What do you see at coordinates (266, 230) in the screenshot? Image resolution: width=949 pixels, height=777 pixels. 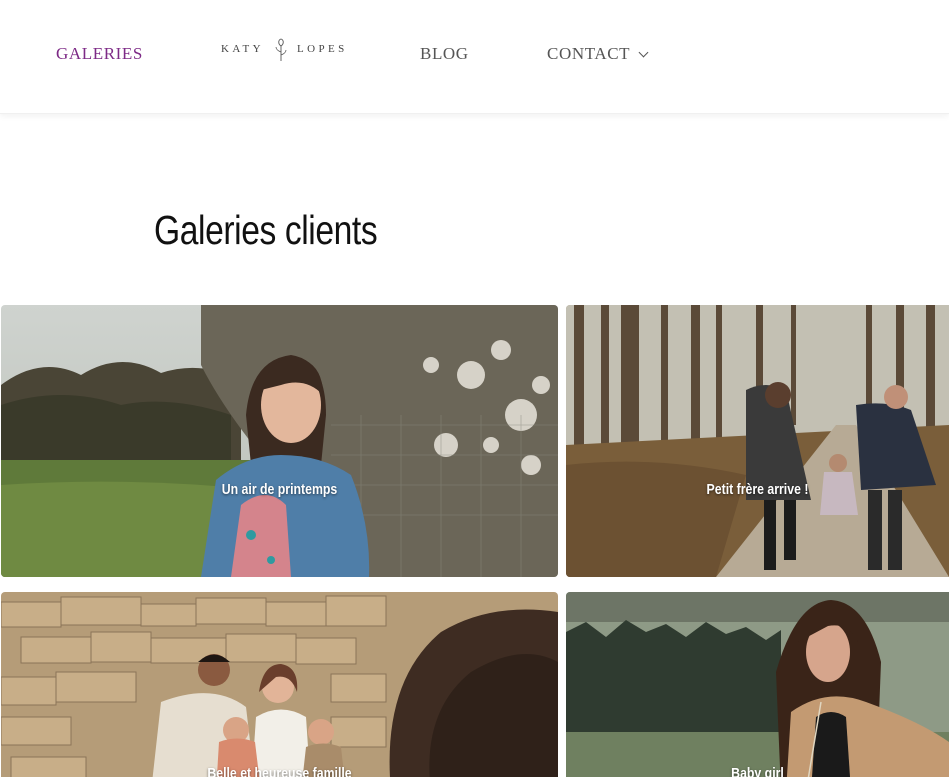 I see `page-title: Galeries clients` at bounding box center [266, 230].